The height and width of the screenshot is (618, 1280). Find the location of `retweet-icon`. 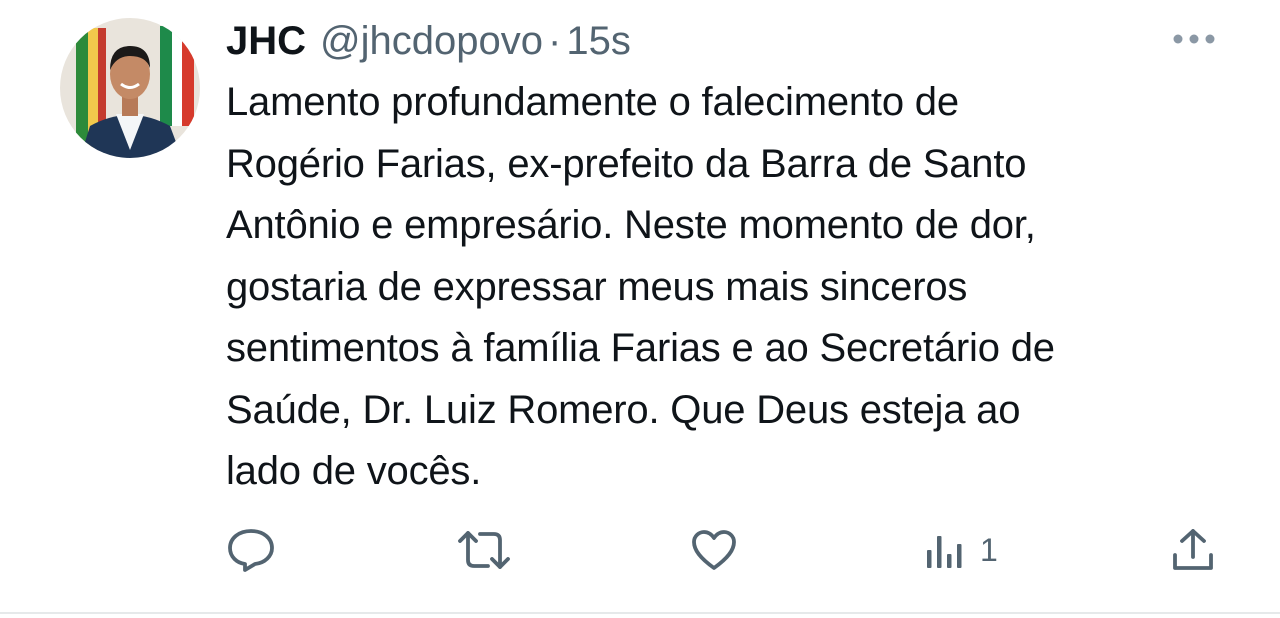

retweet-icon is located at coordinates (484, 550).